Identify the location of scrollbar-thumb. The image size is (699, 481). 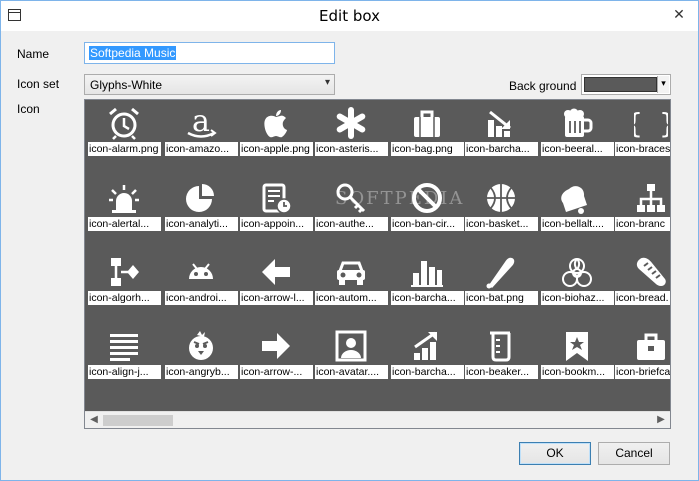
(138, 420).